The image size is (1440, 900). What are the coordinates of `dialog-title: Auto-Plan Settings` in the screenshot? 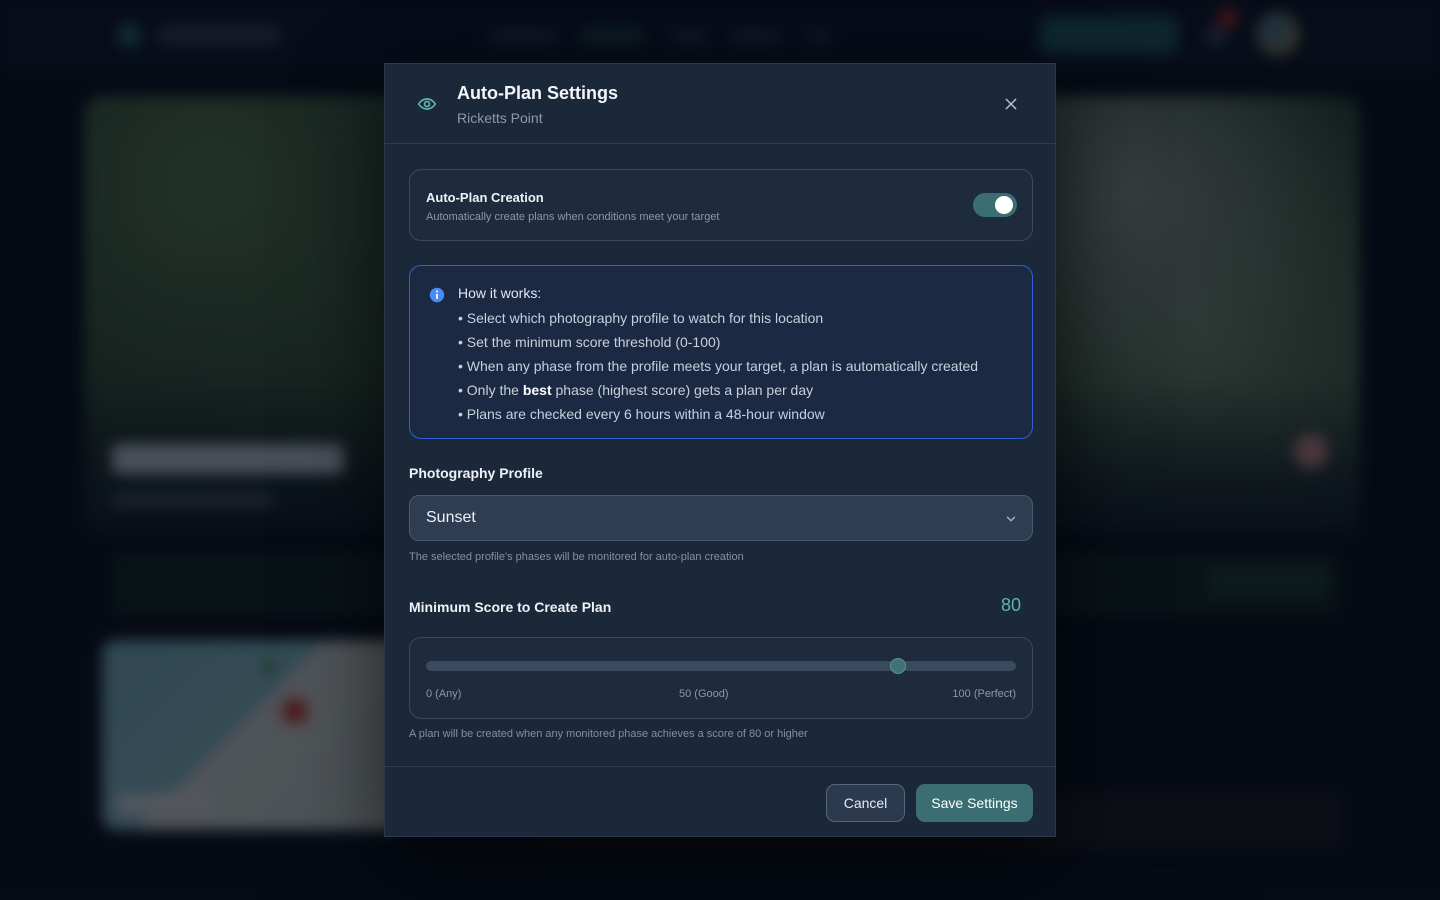 It's located at (537, 93).